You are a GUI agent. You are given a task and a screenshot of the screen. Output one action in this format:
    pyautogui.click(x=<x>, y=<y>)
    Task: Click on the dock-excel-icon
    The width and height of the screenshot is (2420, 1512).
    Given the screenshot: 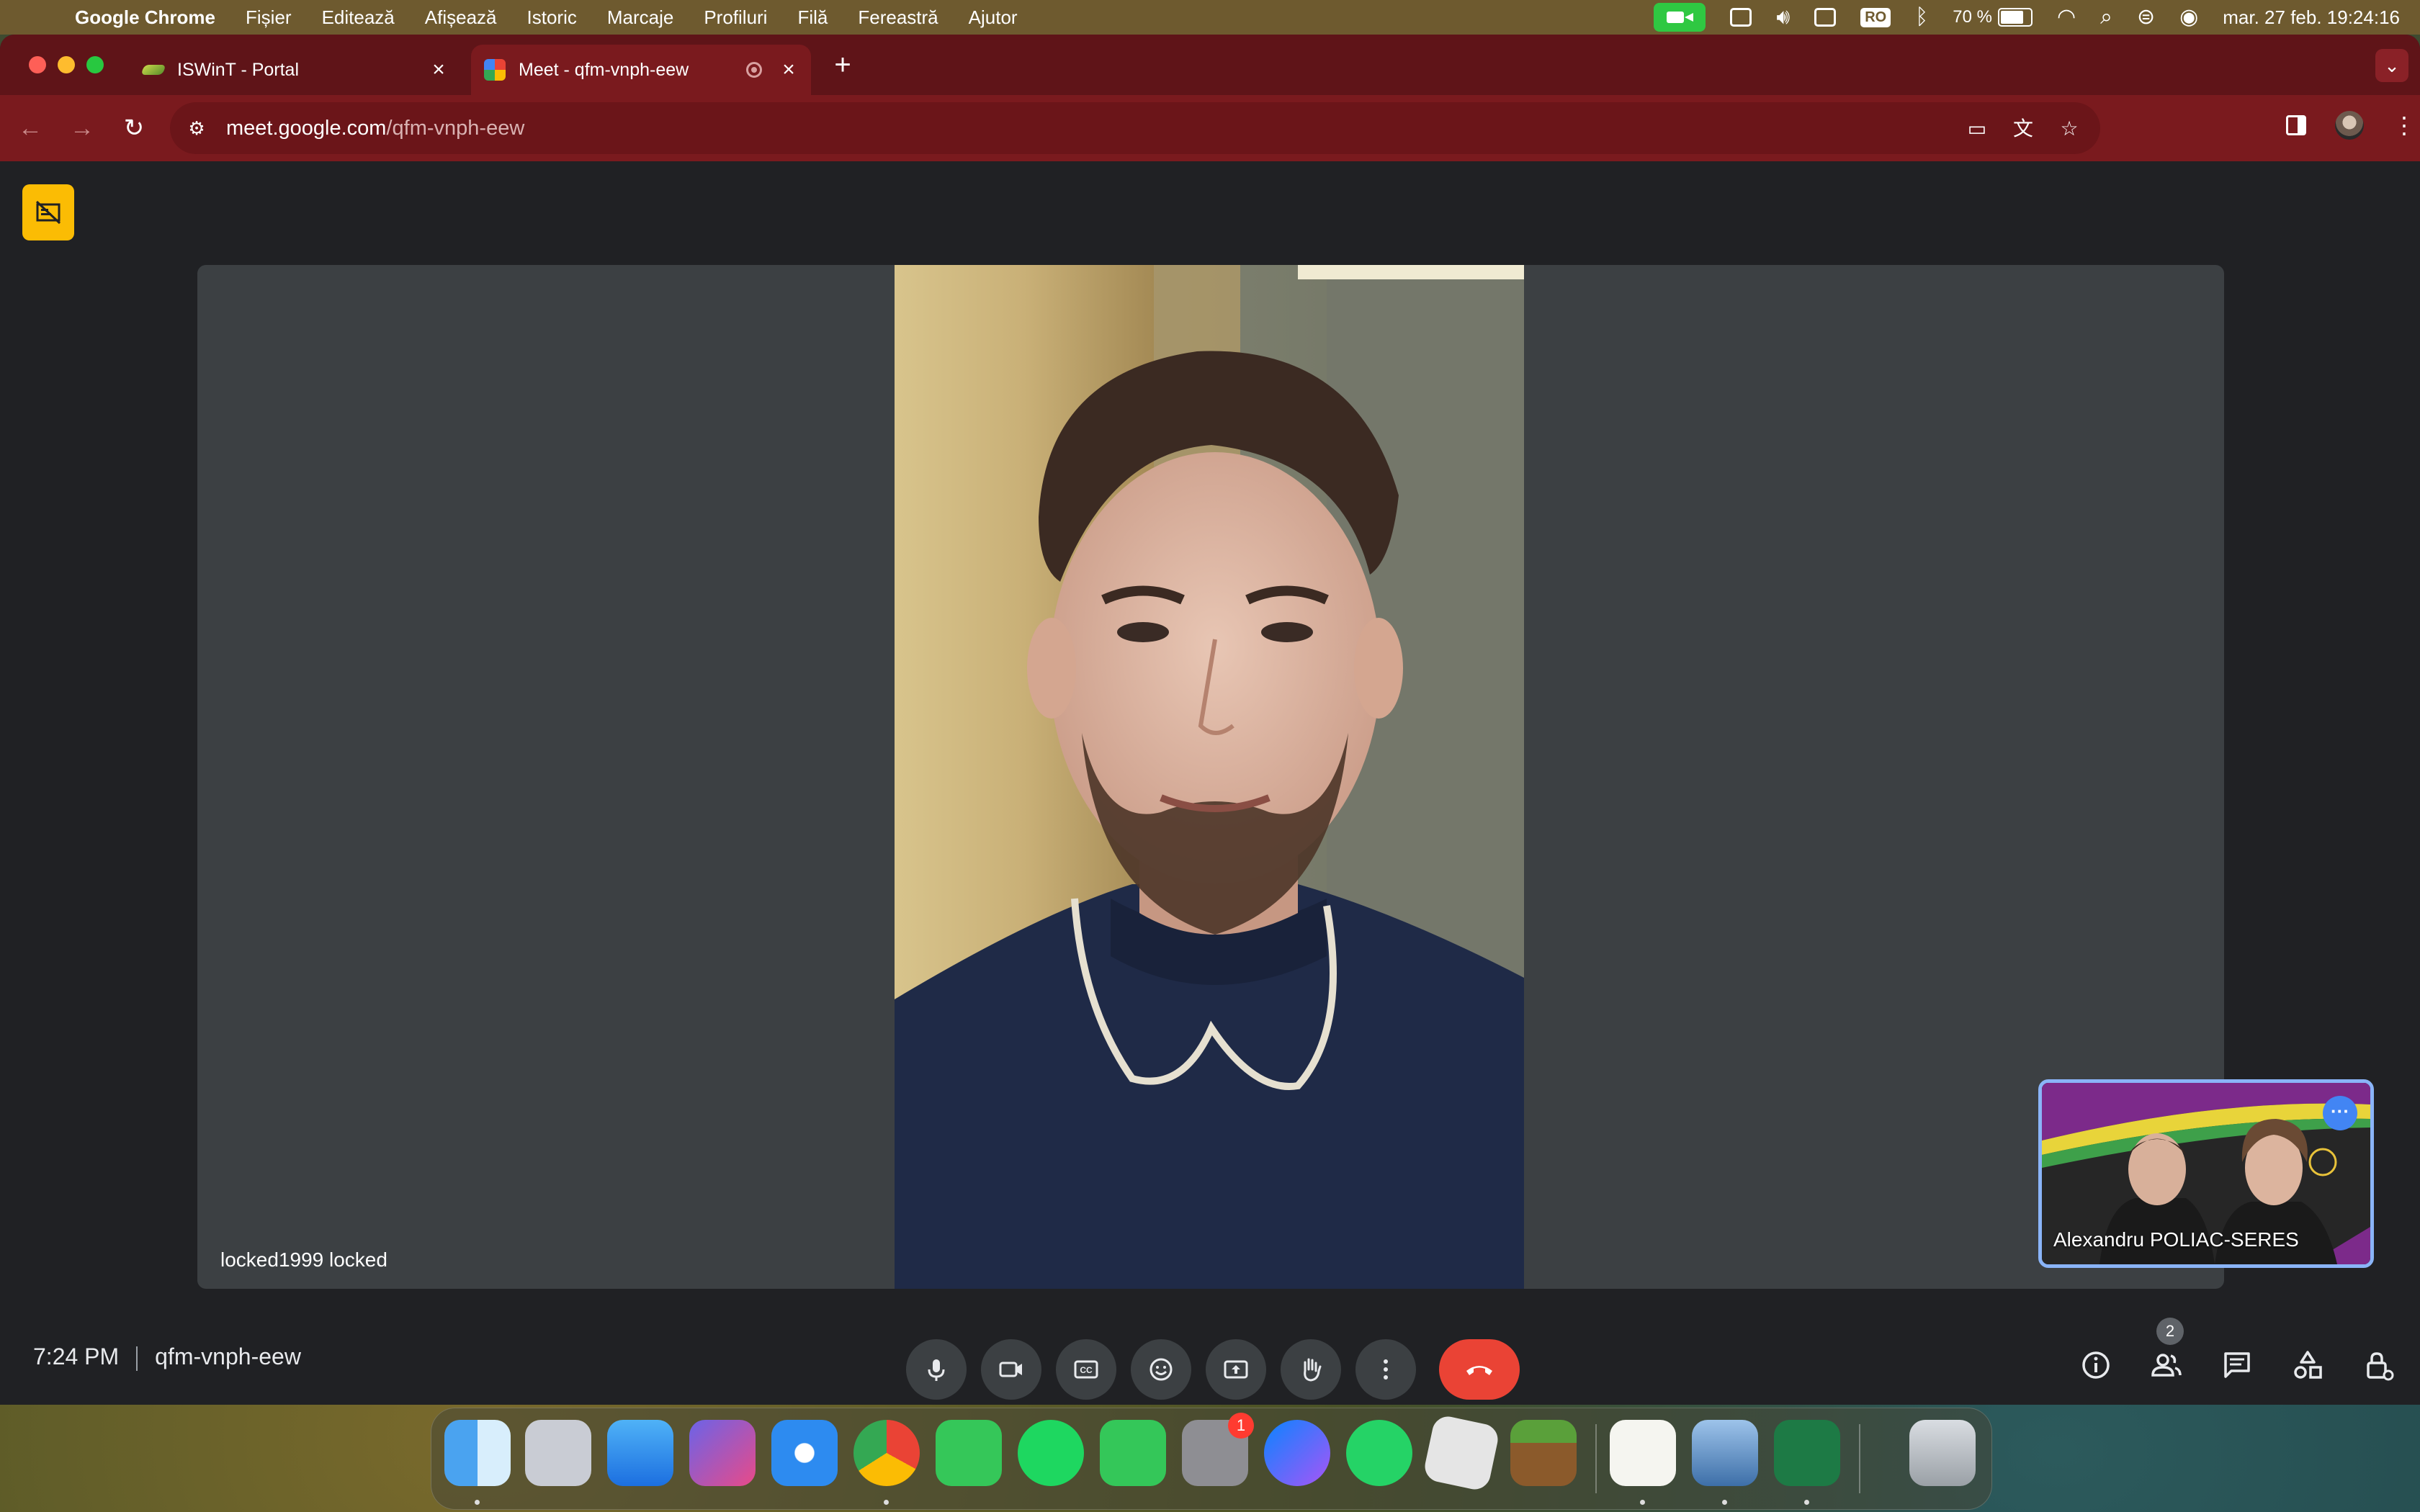 What is the action you would take?
    pyautogui.click(x=1807, y=1453)
    